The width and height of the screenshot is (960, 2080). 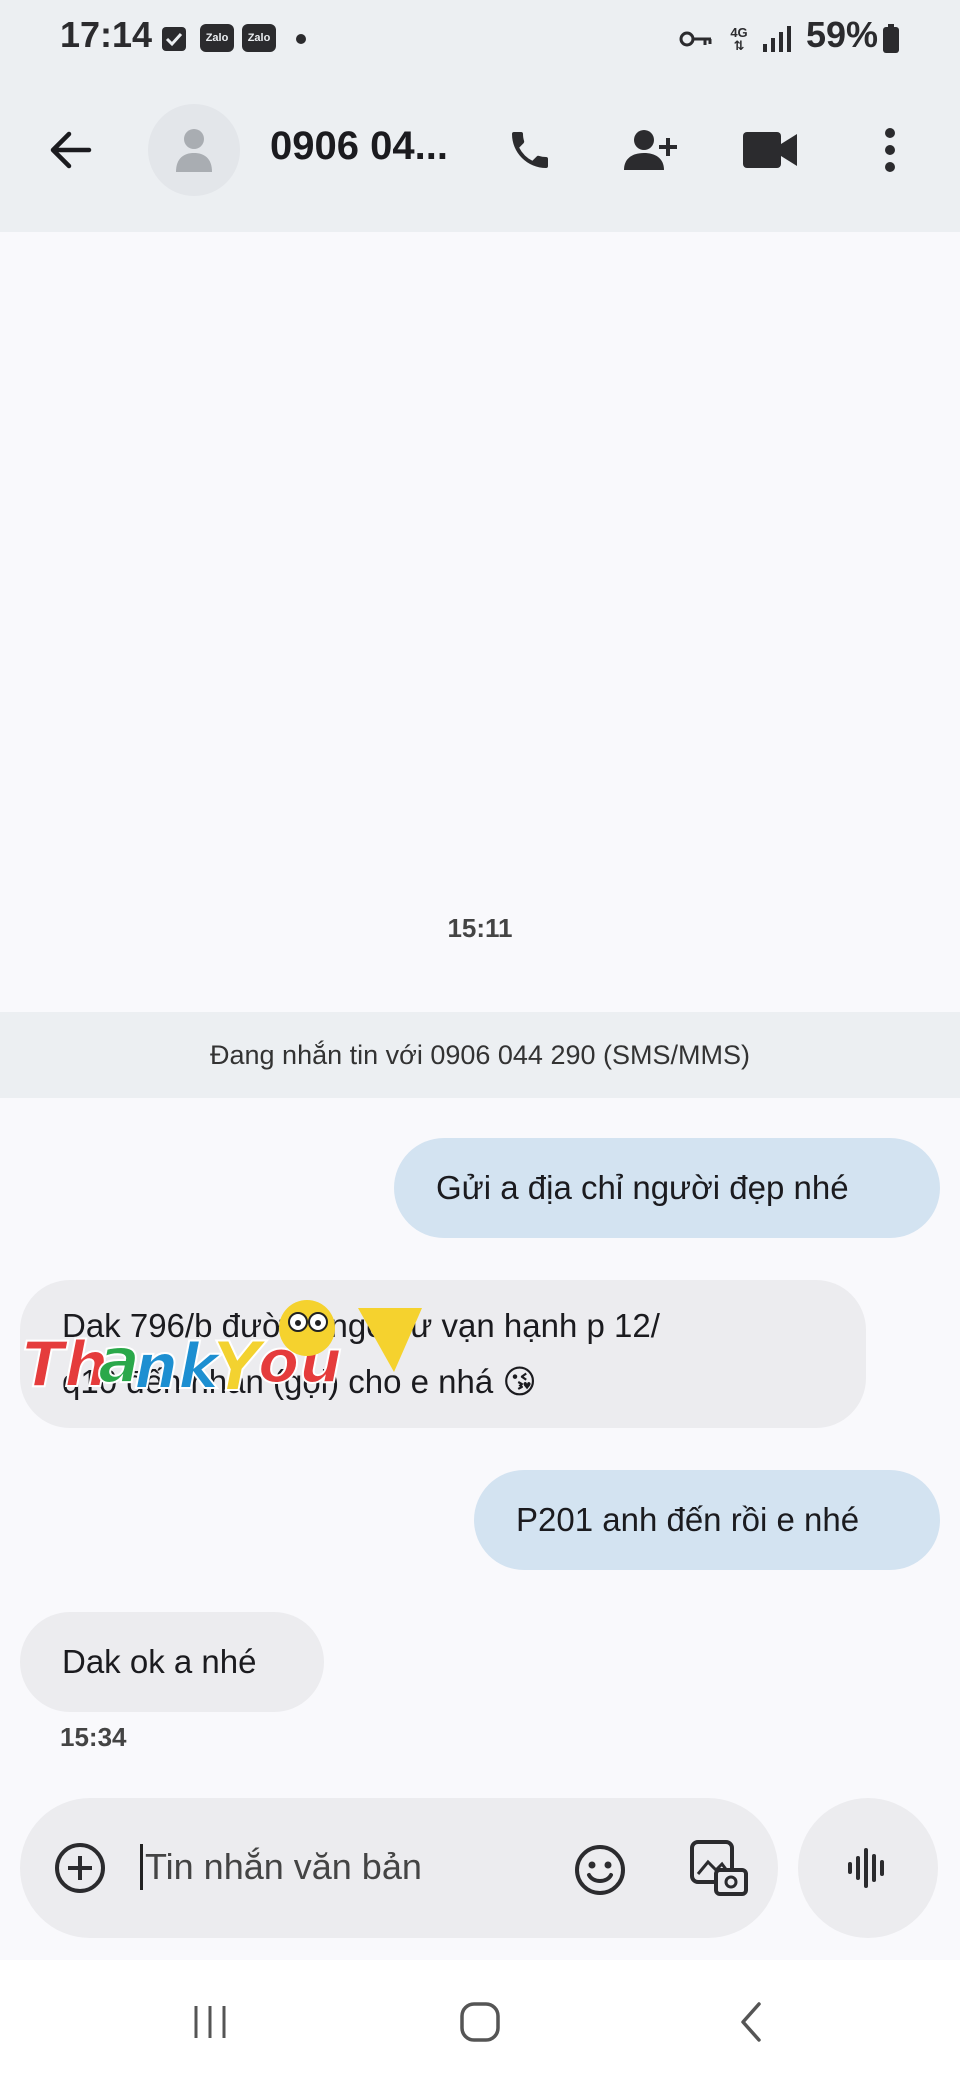 I want to click on back-nav-icon, so click(x=750, y=2022).